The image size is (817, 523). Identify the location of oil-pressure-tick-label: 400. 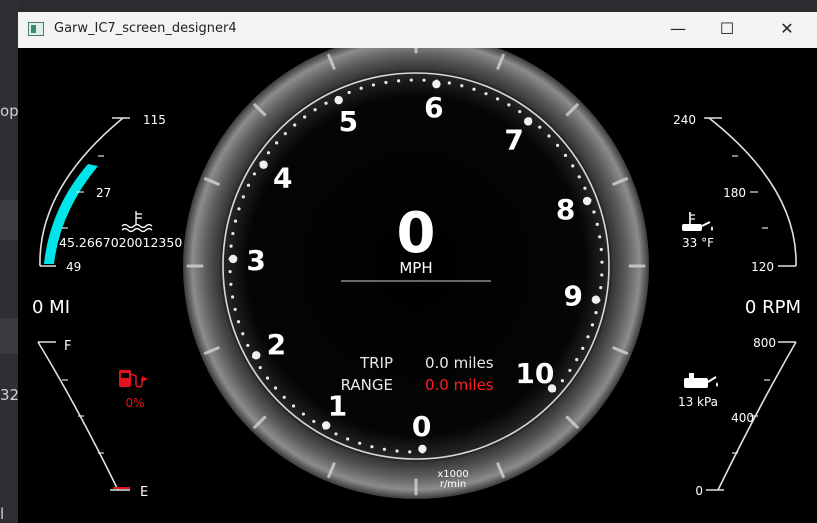
(742, 418).